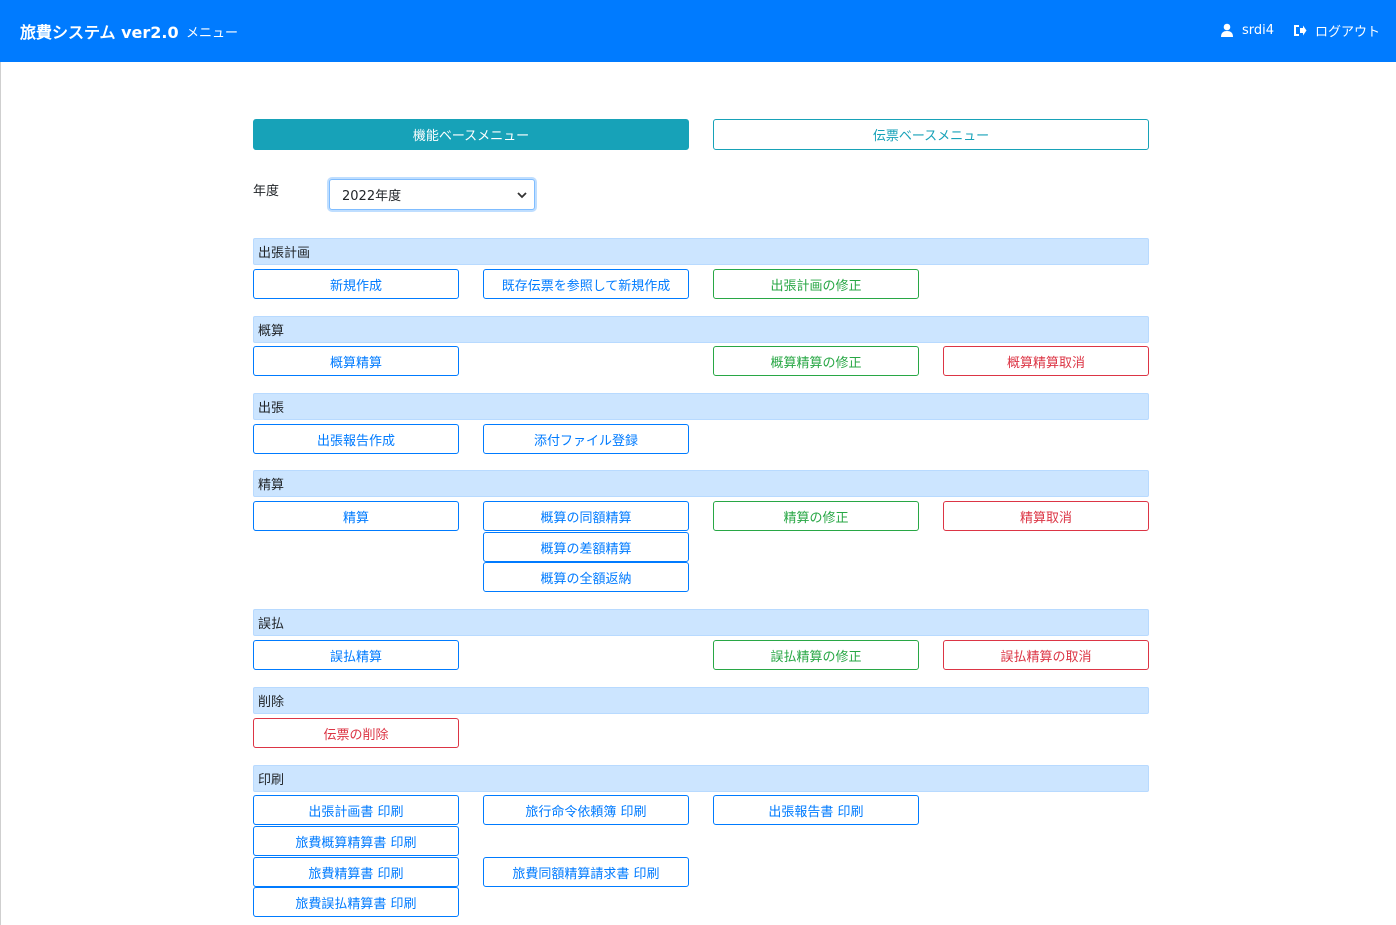 The width and height of the screenshot is (1396, 925). What do you see at coordinates (99, 31) in the screenshot?
I see `app-brand: 旅費システム ver2.0` at bounding box center [99, 31].